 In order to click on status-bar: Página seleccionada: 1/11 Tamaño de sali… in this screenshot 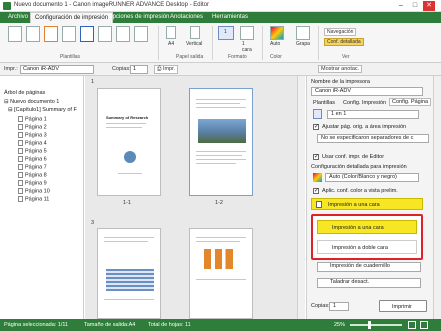, I will do `click(220, 325)`.